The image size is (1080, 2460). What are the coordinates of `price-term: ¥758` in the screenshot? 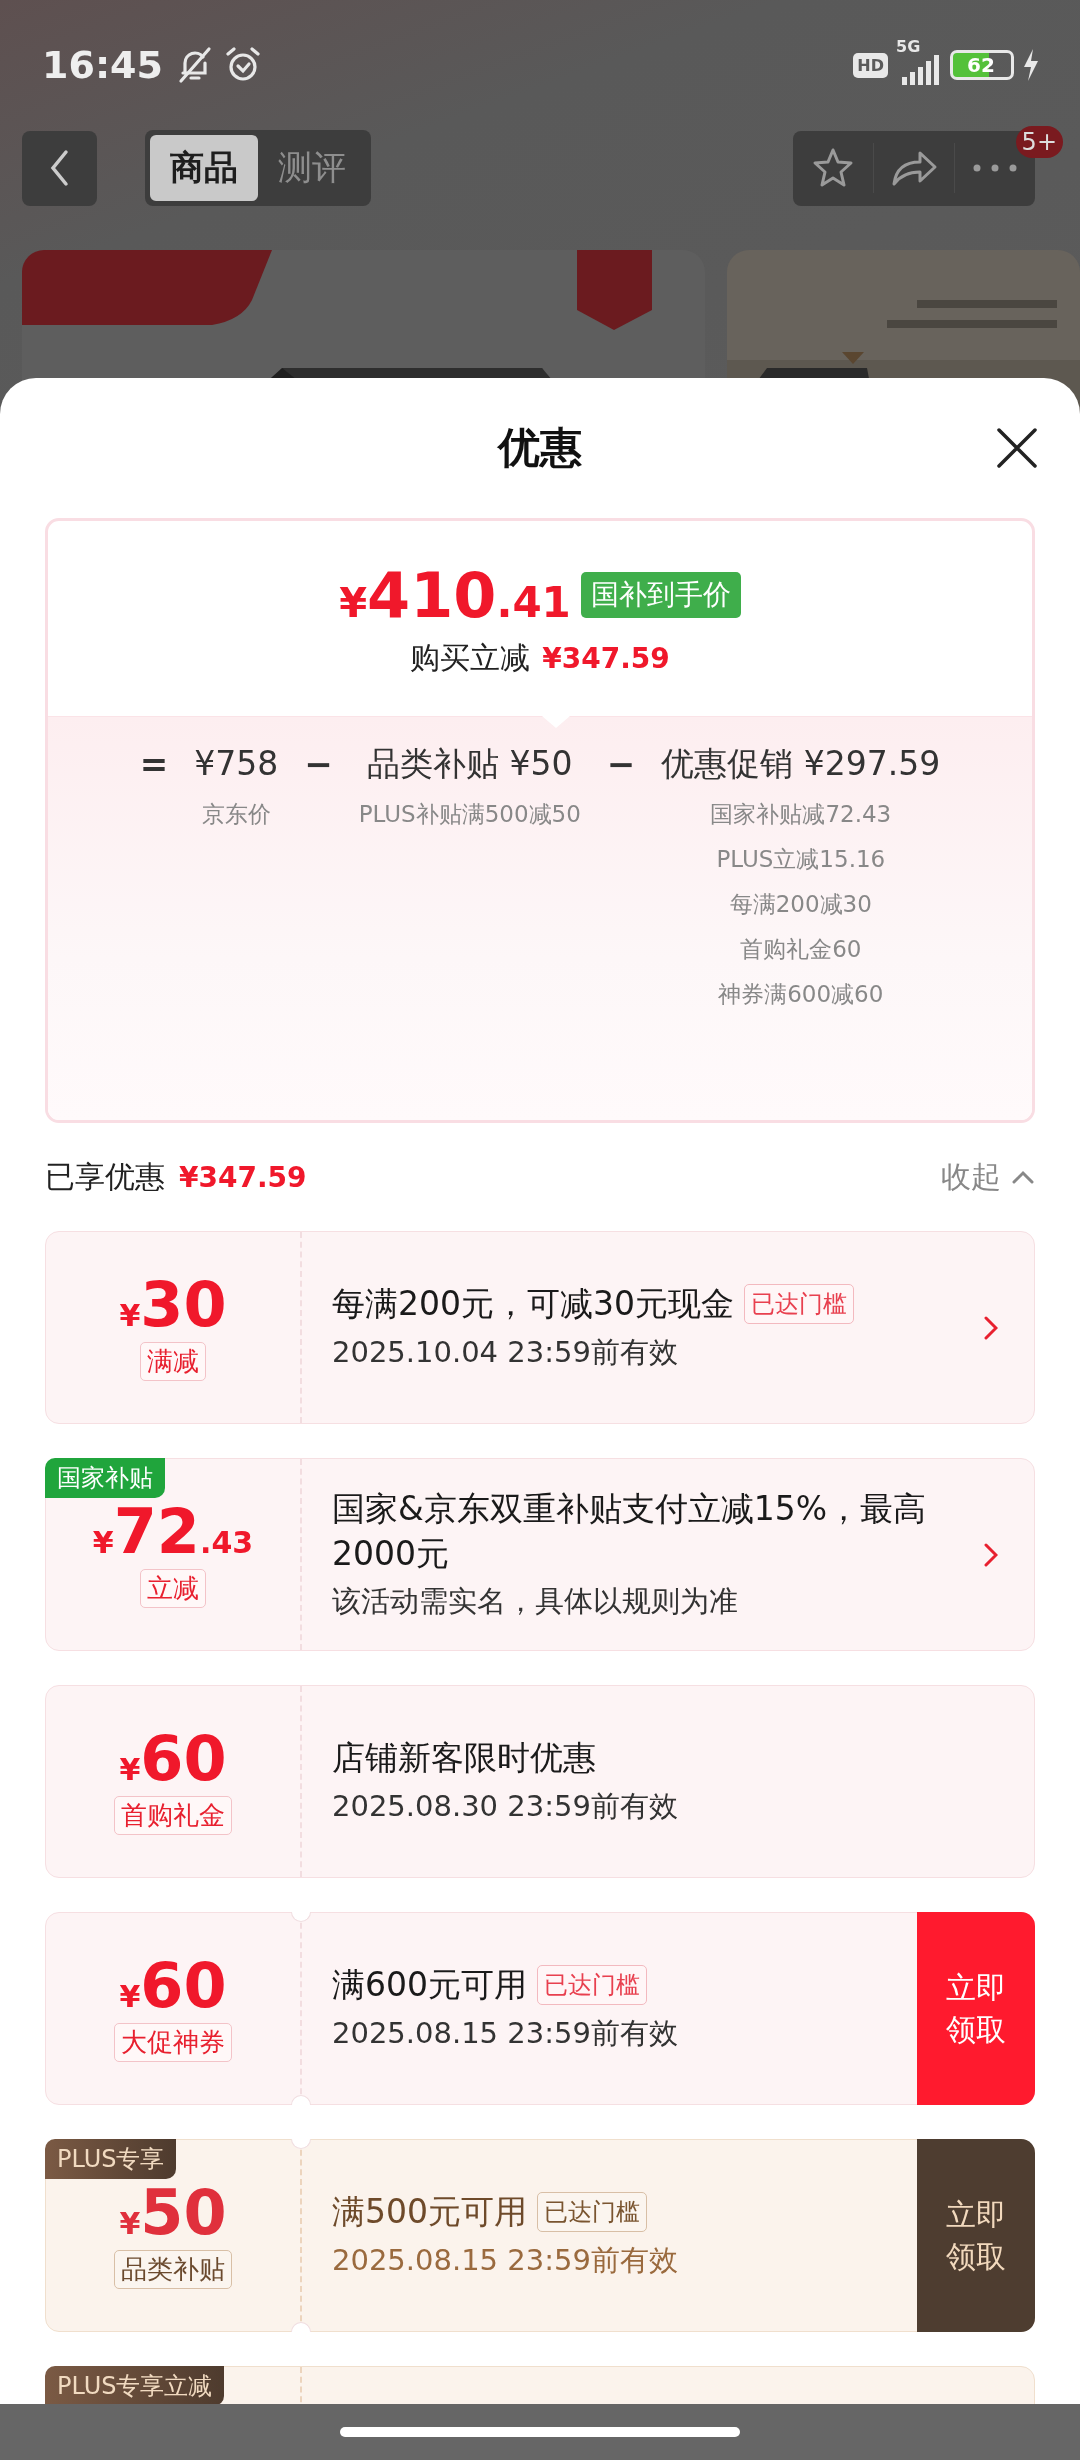 It's located at (236, 764).